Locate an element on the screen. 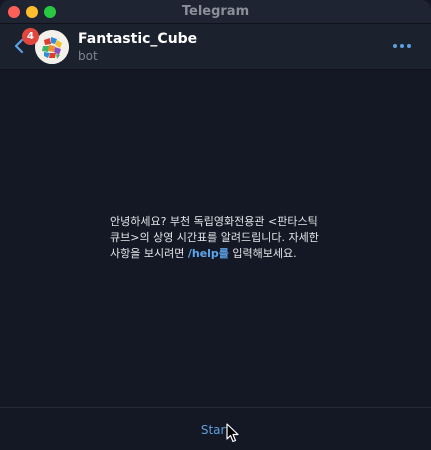  title-bar: Telegram is located at coordinates (215, 12).